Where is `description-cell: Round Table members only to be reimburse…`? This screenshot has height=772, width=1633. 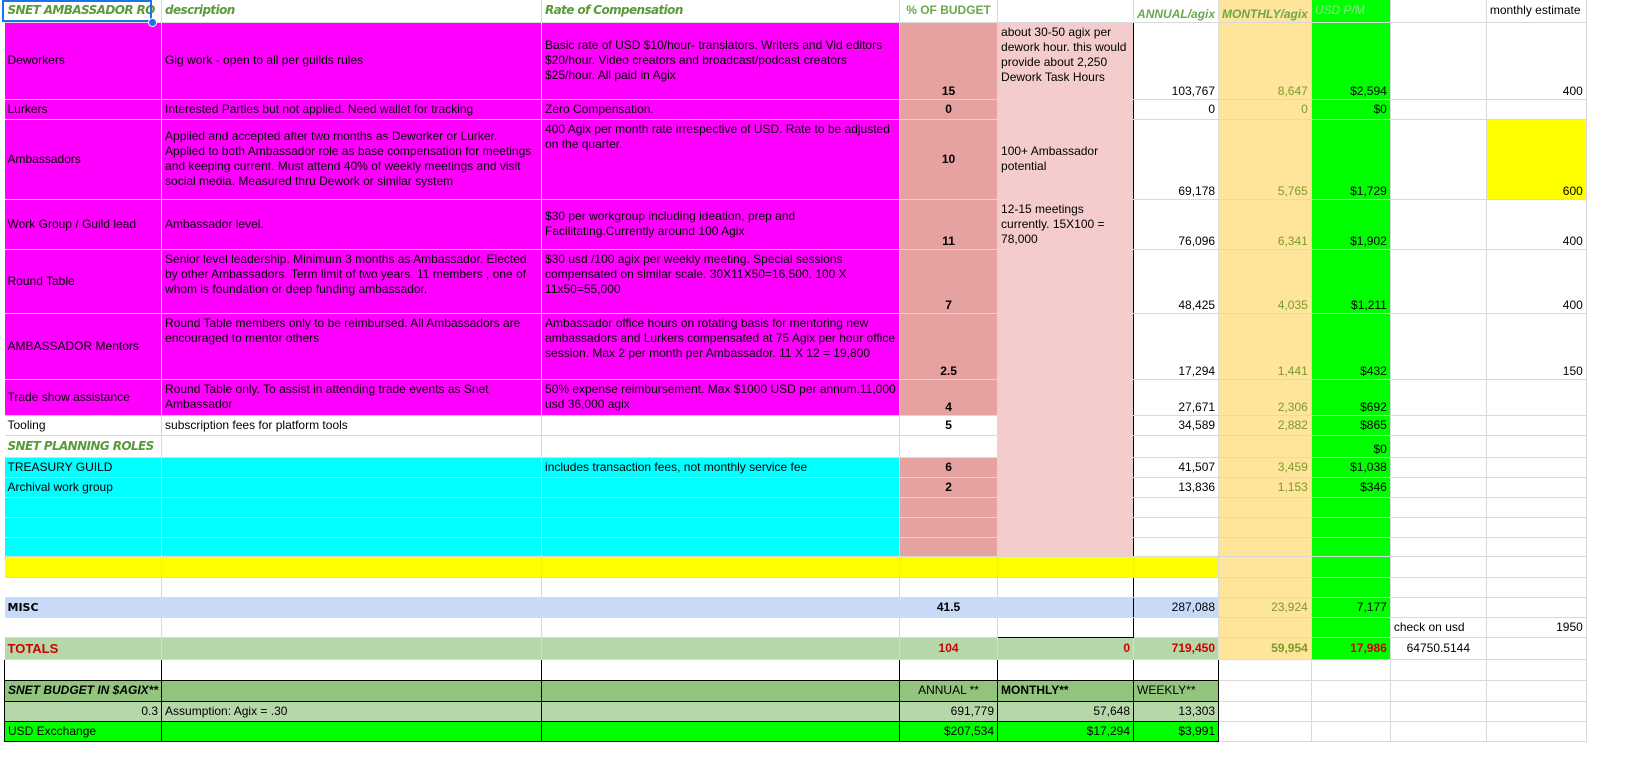 description-cell: Round Table members only to be reimburse… is located at coordinates (352, 346).